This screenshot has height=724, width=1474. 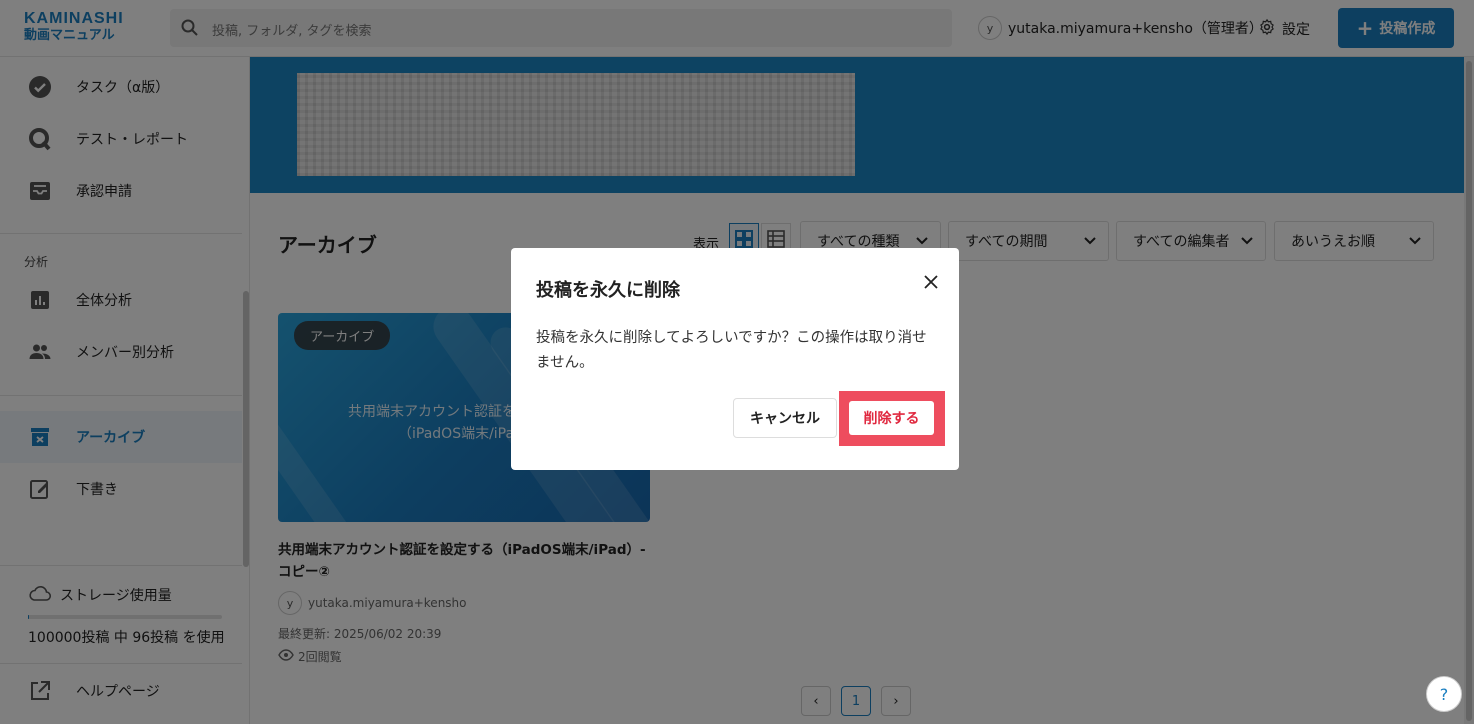 What do you see at coordinates (785, 418) in the screenshot?
I see `cancel-button: キャンセル` at bounding box center [785, 418].